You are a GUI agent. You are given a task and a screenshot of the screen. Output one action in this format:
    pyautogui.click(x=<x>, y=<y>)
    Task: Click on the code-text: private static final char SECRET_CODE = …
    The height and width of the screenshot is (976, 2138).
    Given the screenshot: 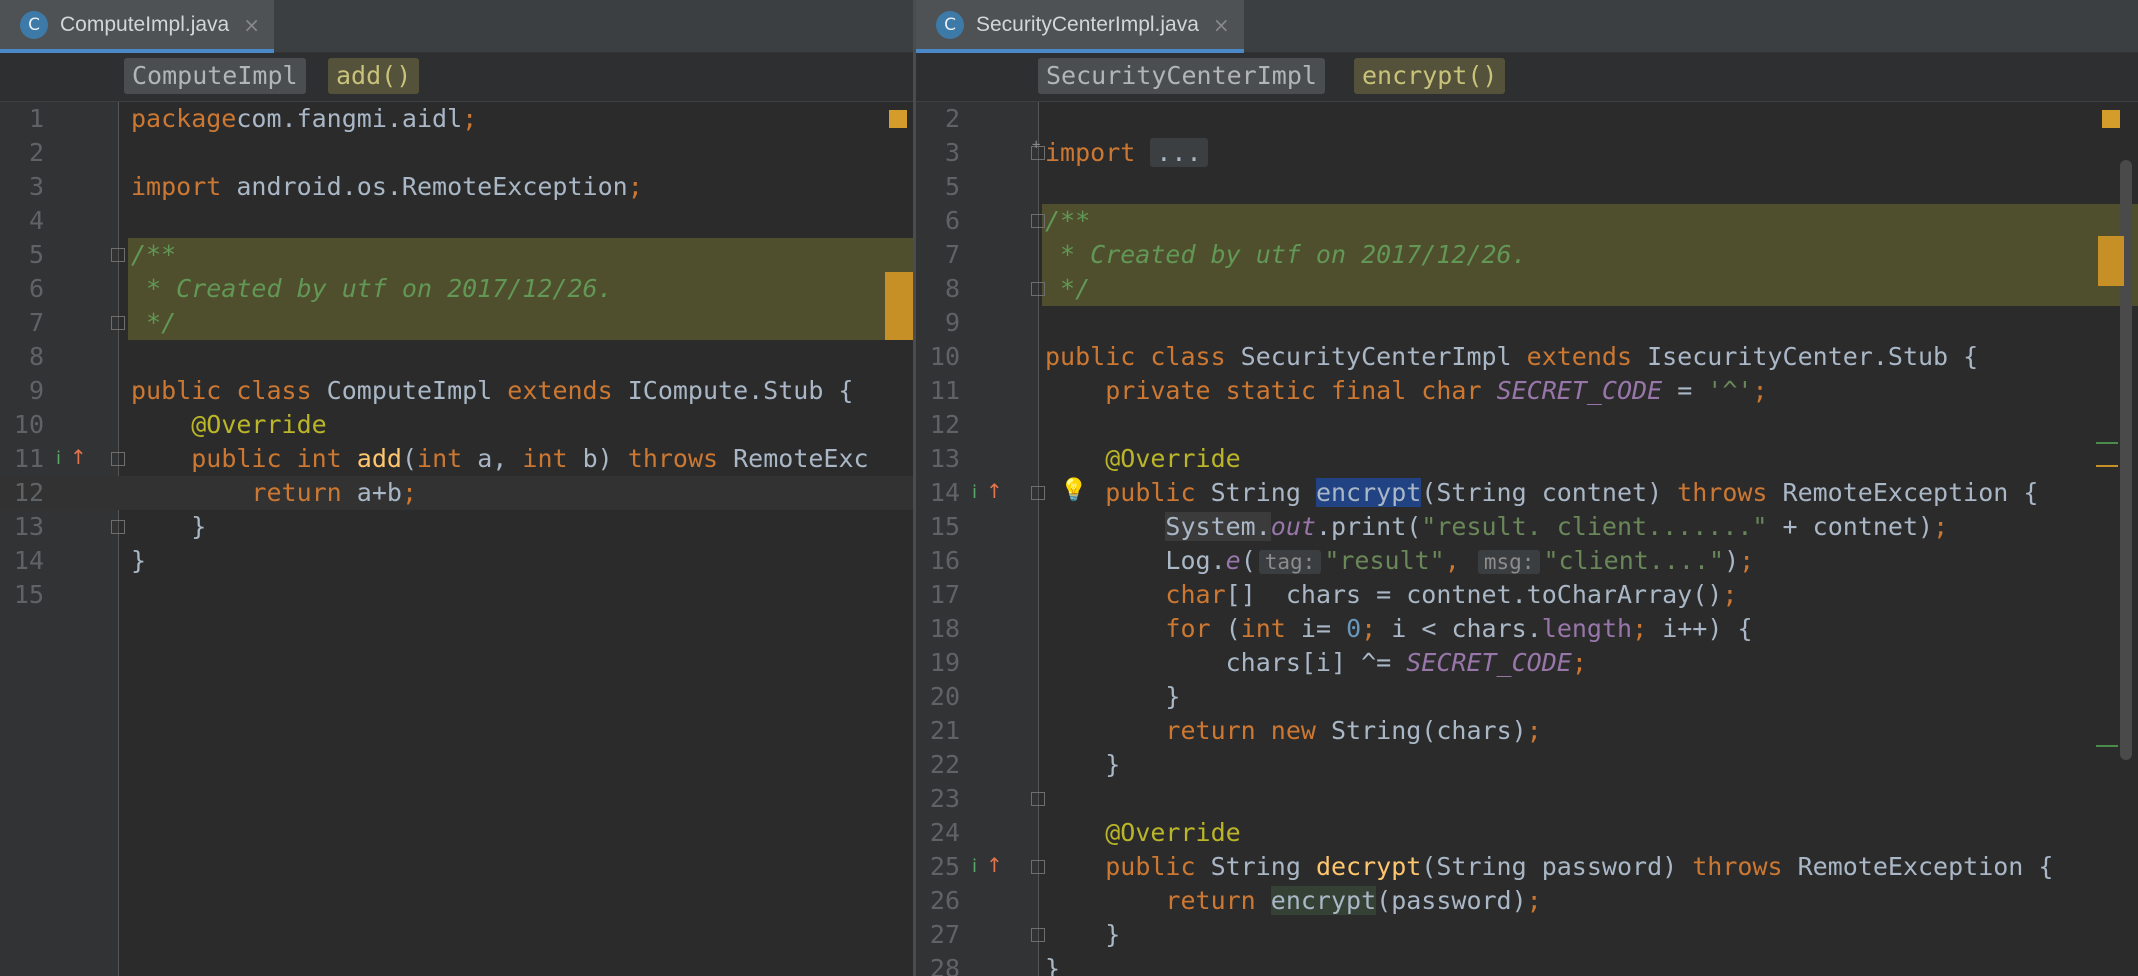 What is the action you would take?
    pyautogui.click(x=1406, y=391)
    